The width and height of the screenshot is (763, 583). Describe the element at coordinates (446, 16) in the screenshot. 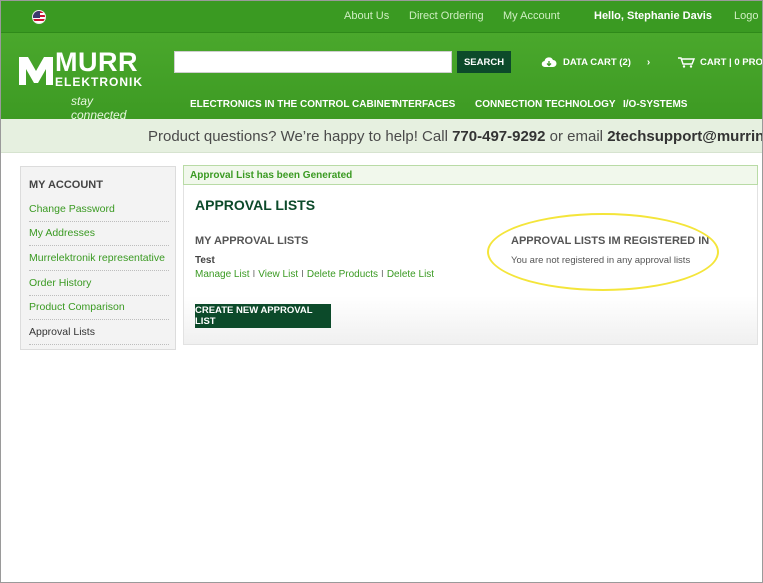

I see `direct-ordering-link: Direct Ordering` at that location.